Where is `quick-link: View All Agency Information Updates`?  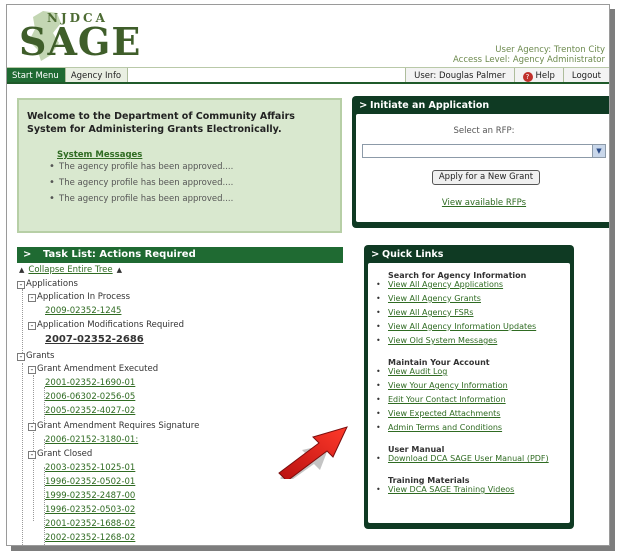
quick-link: View All Agency Information Updates is located at coordinates (469, 327).